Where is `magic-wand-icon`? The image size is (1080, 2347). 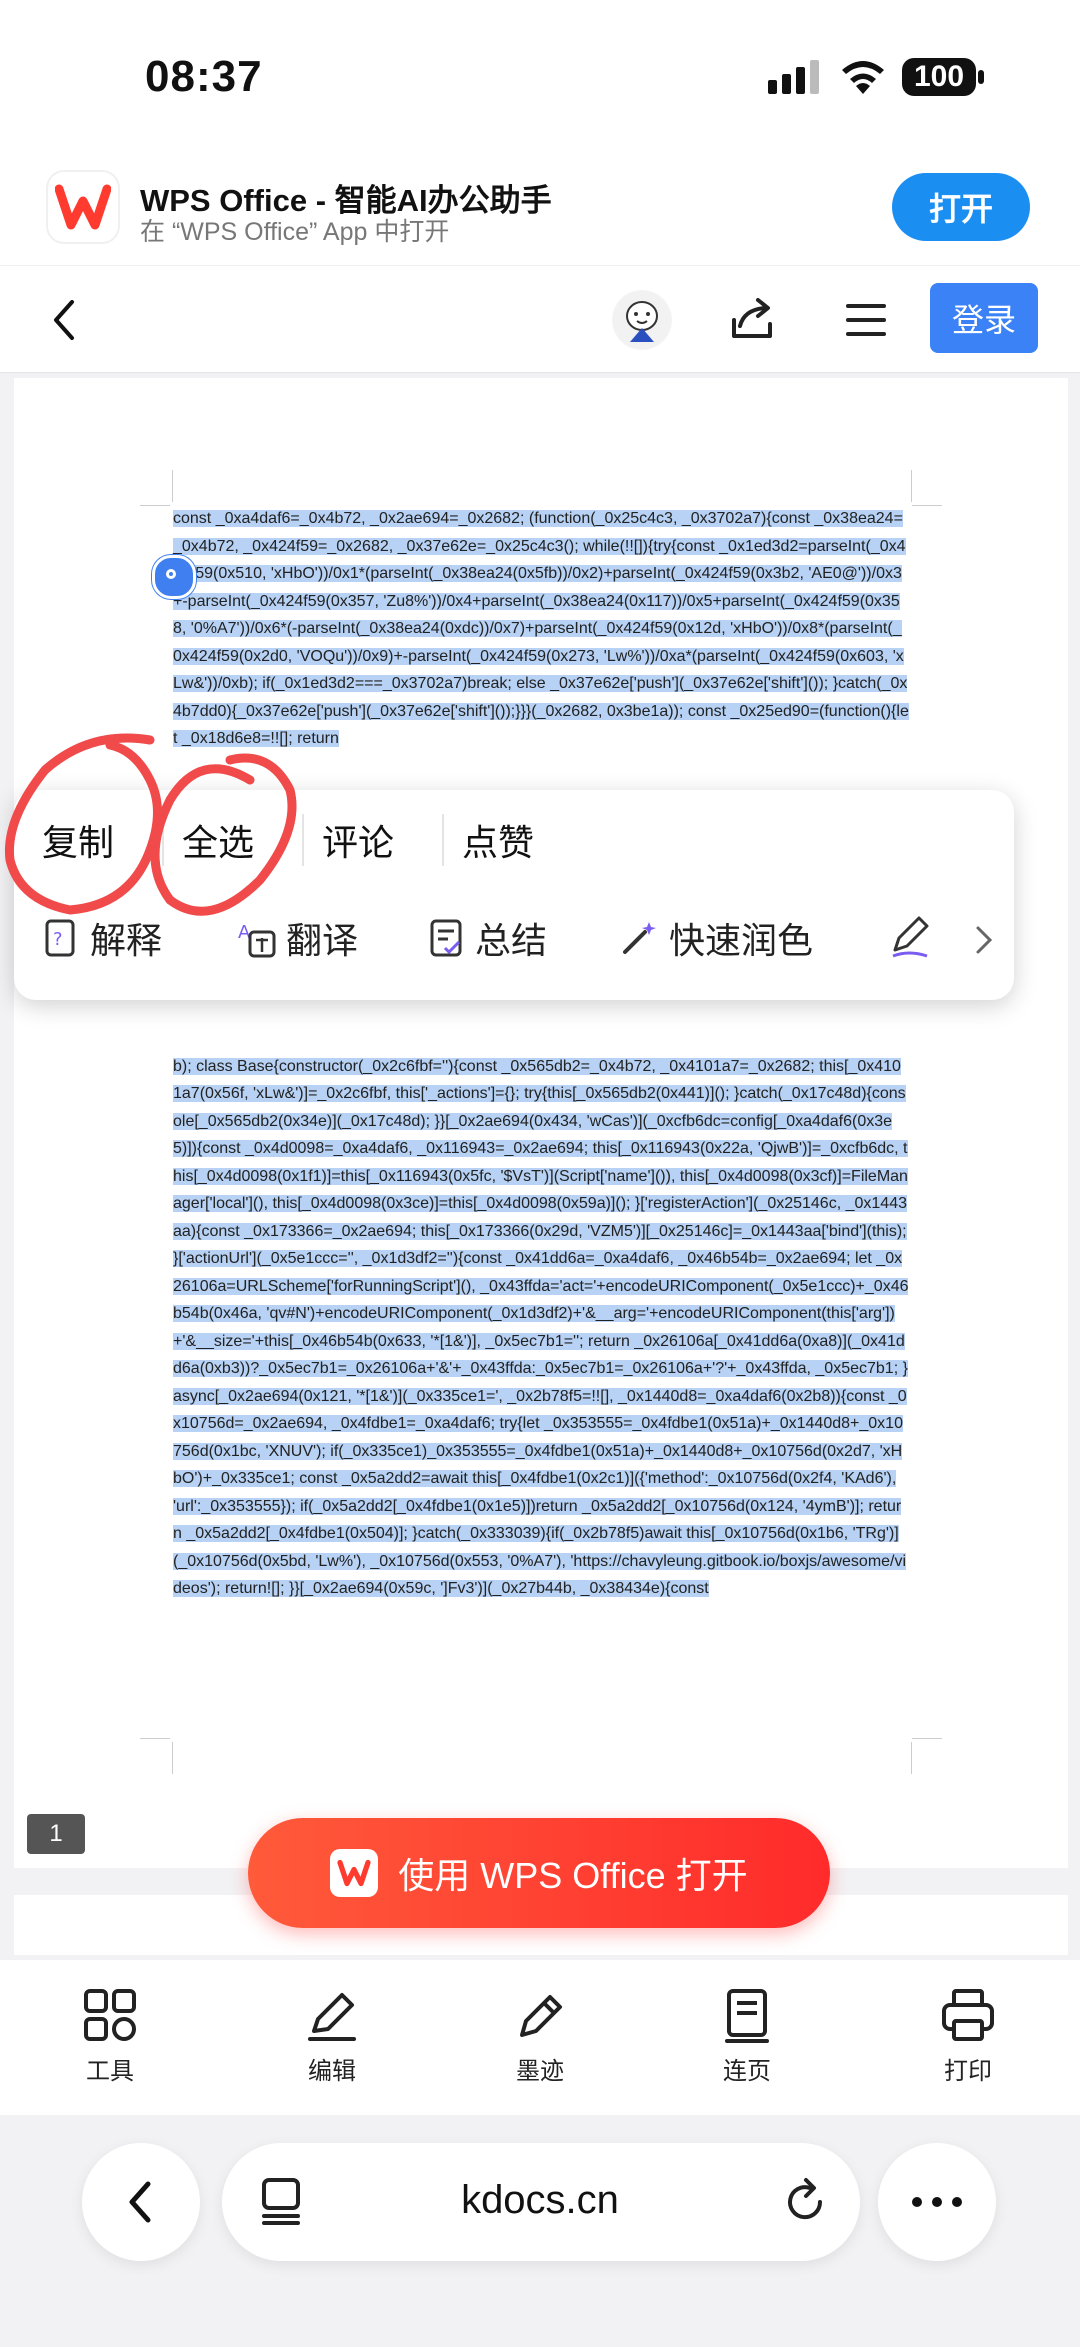
magic-wand-icon is located at coordinates (639, 938).